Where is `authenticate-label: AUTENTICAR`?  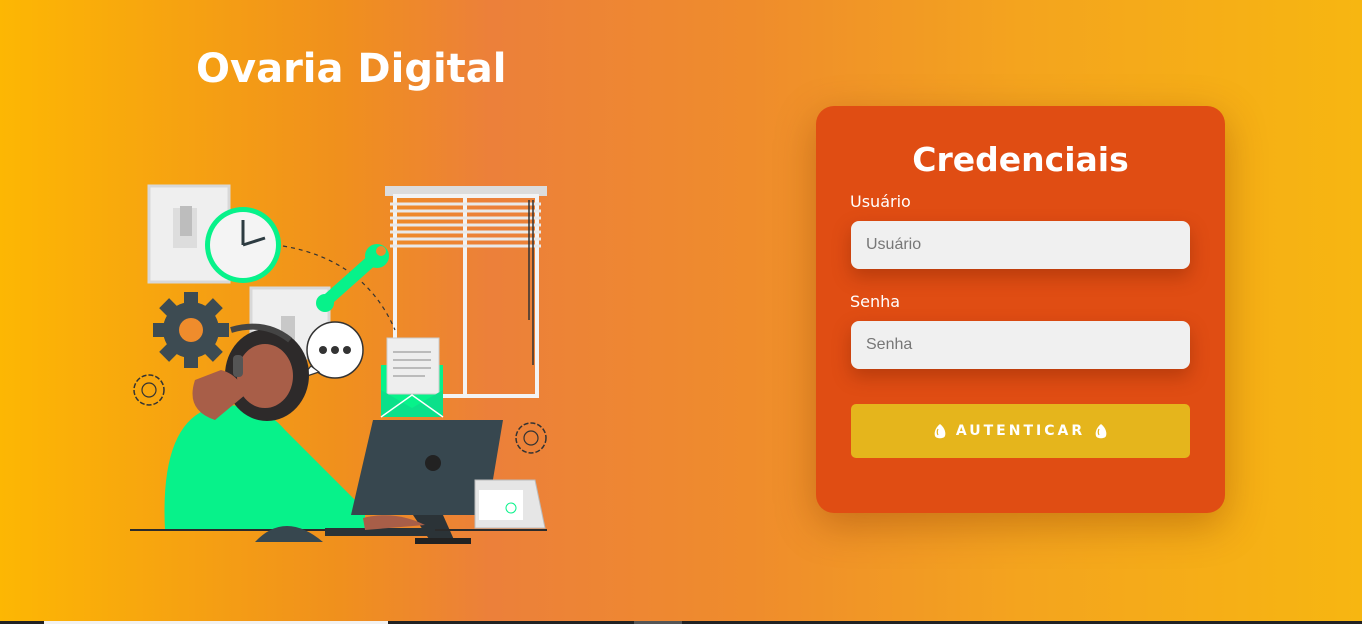 authenticate-label: AUTENTICAR is located at coordinates (1020, 431).